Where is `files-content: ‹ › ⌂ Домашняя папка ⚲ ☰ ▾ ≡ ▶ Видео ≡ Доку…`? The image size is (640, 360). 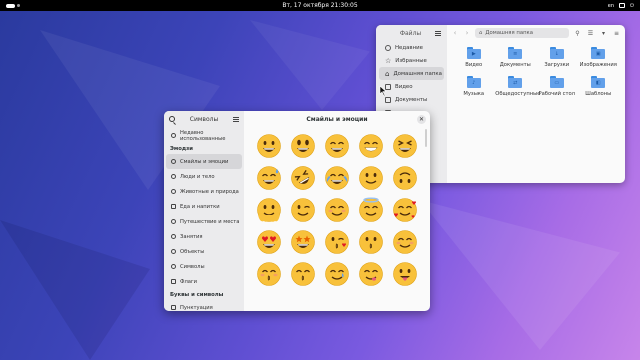 files-content: ‹ › ⌂ Домашняя папка ⚲ ☰ ▾ ≡ ▶ Видео ≡ Доку… is located at coordinates (536, 104).